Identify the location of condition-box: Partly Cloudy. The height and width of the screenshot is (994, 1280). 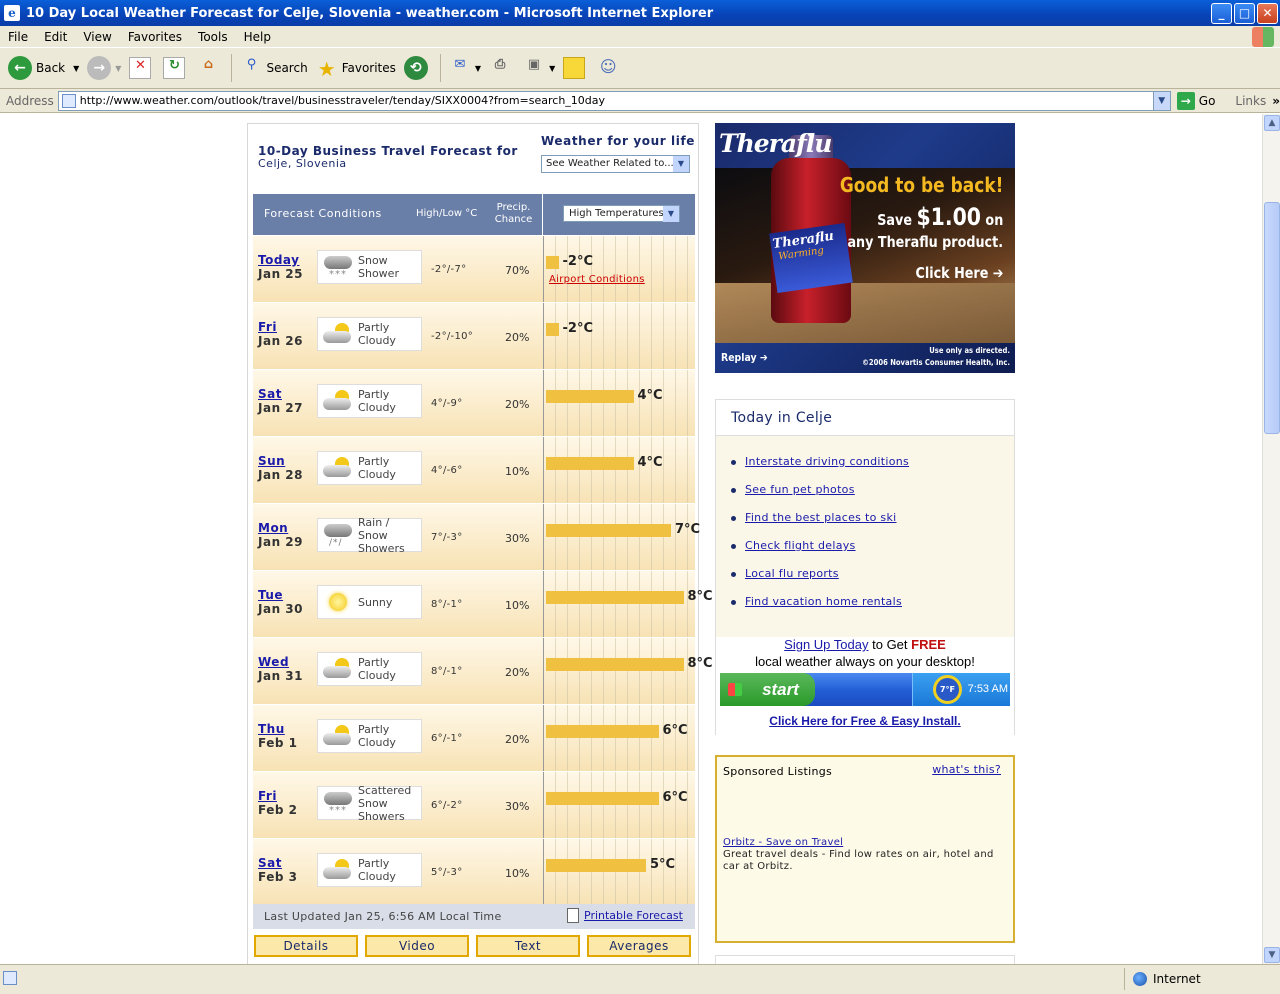
(369, 870).